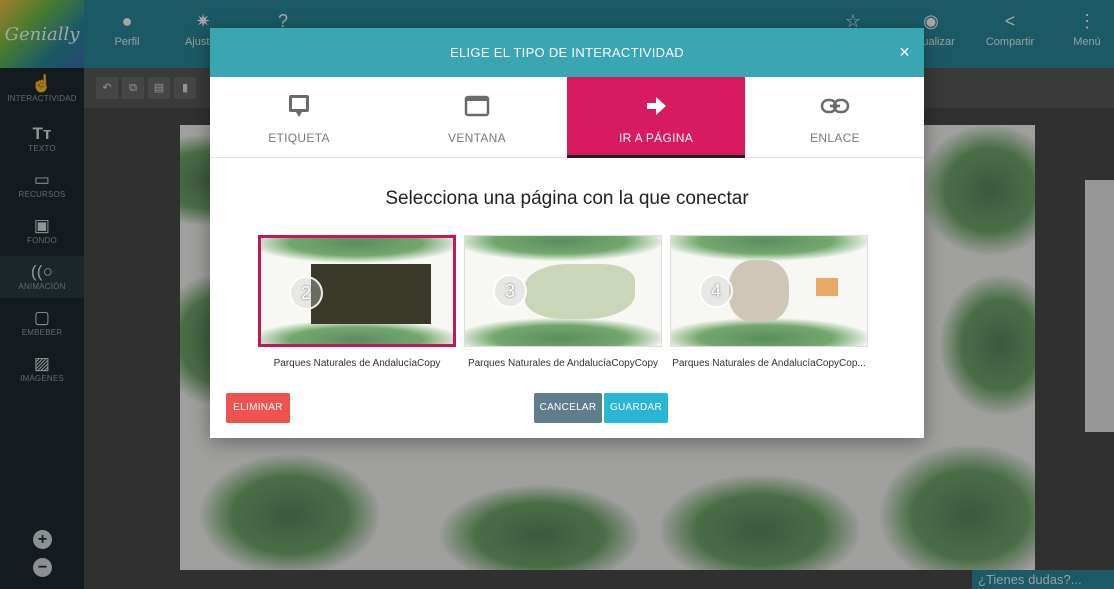 The image size is (1114, 589). Describe the element at coordinates (306, 293) in the screenshot. I see `page-number: 2` at that location.